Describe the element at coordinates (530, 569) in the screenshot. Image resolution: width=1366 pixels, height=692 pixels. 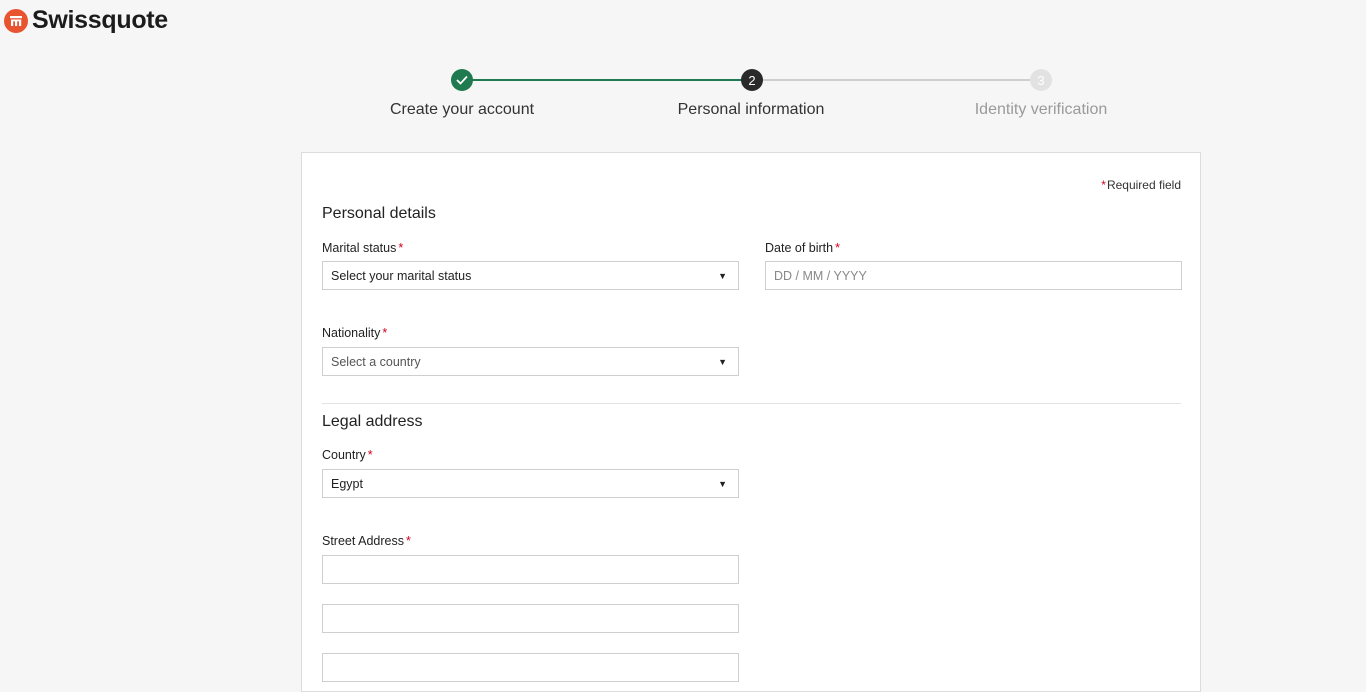
I see `street-address-line1-input` at that location.